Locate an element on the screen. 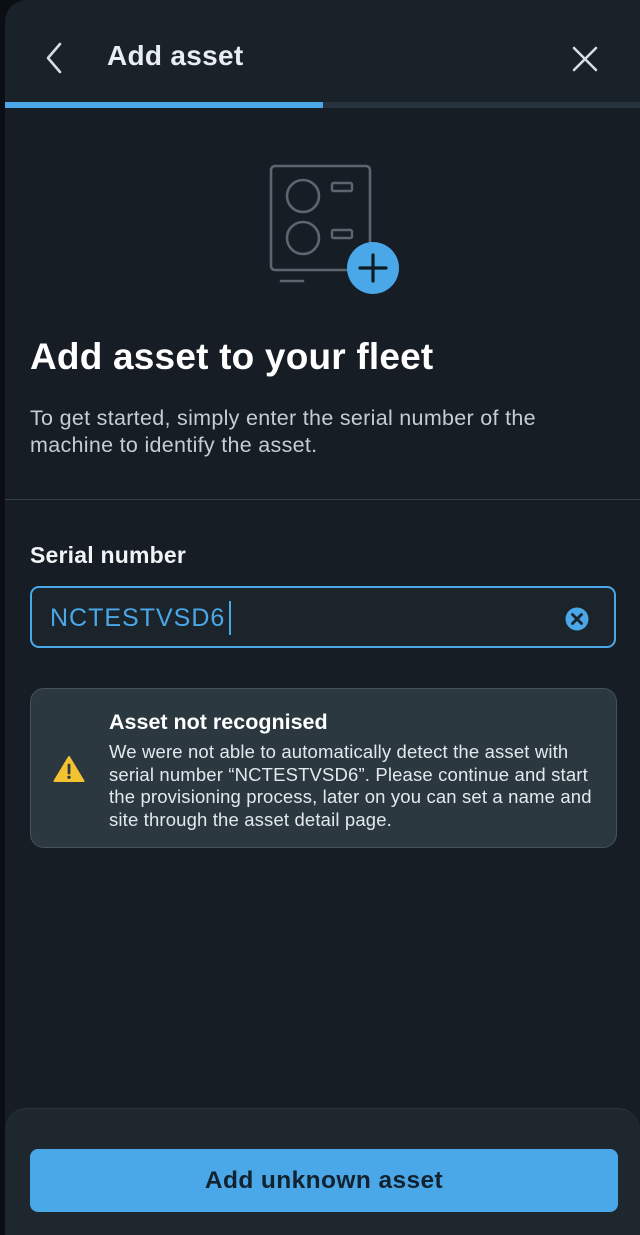 This screenshot has height=1235, width=640. top-bar: Add asset is located at coordinates (322, 51).